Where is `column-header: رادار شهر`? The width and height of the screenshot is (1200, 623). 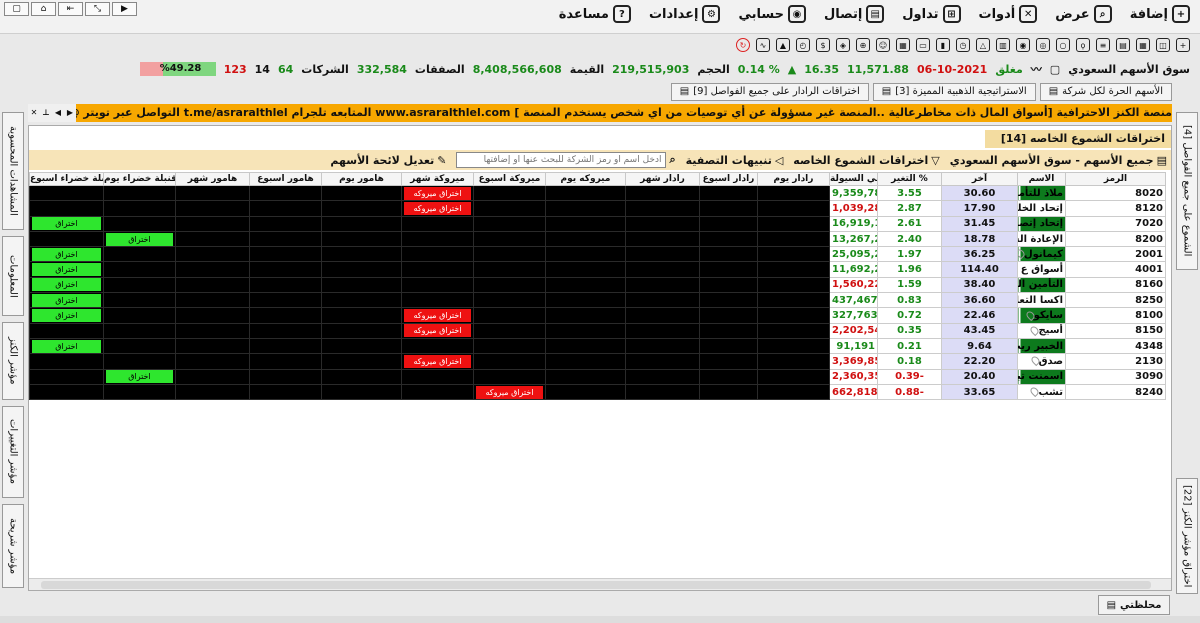
column-header: رادار شهر is located at coordinates (662, 179).